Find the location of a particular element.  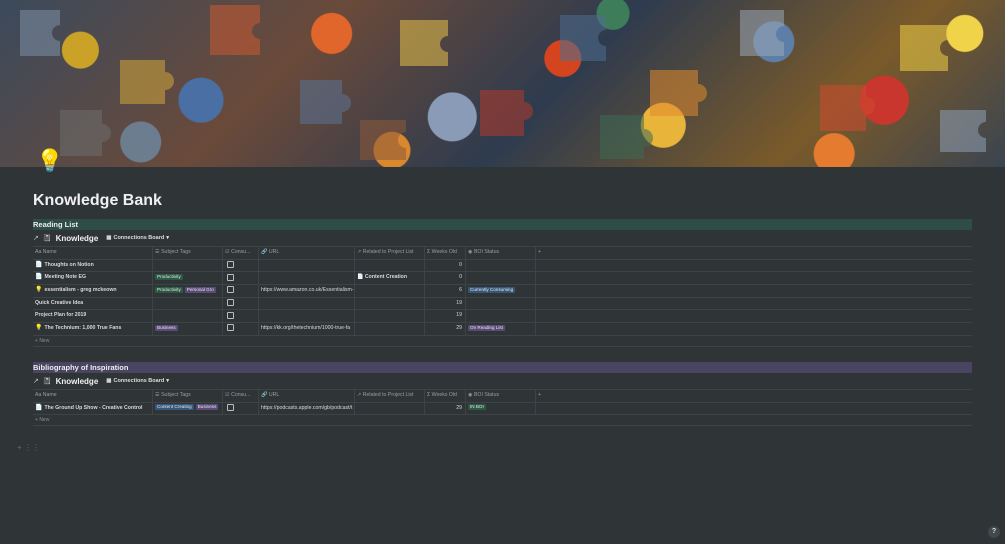

table-row: Quick Creative Idea 19 is located at coordinates (502, 304).